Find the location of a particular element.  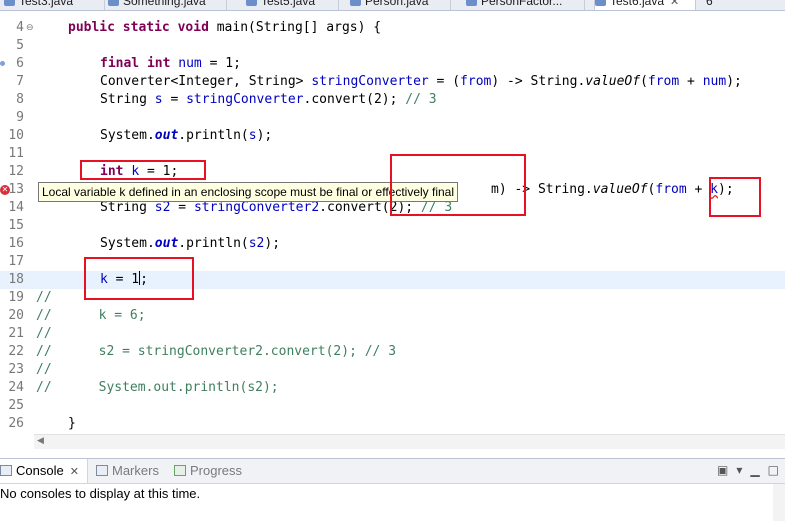

code-line: 23 // is located at coordinates (392, 370).